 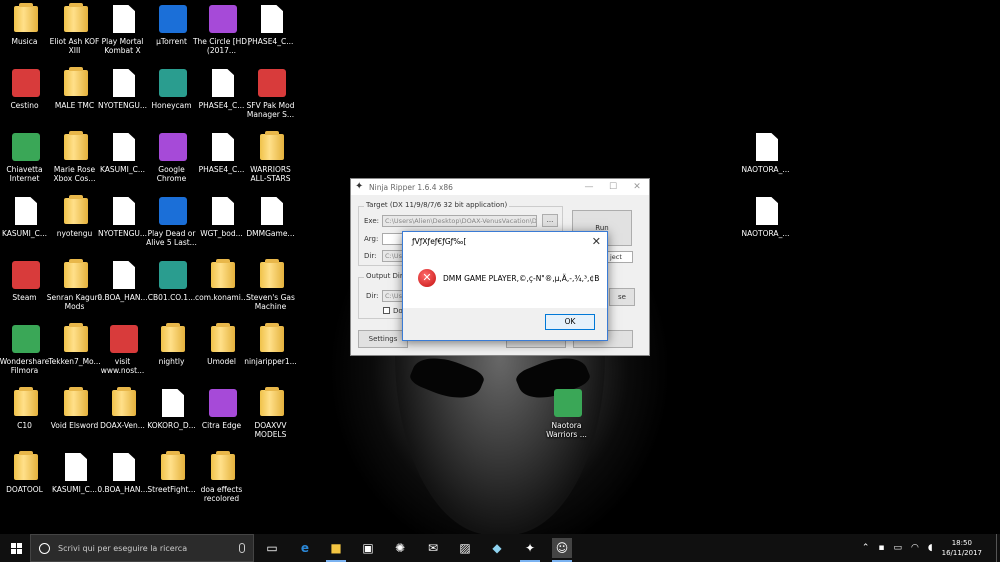 I want to click on output-checkbox, so click(x=386, y=310).